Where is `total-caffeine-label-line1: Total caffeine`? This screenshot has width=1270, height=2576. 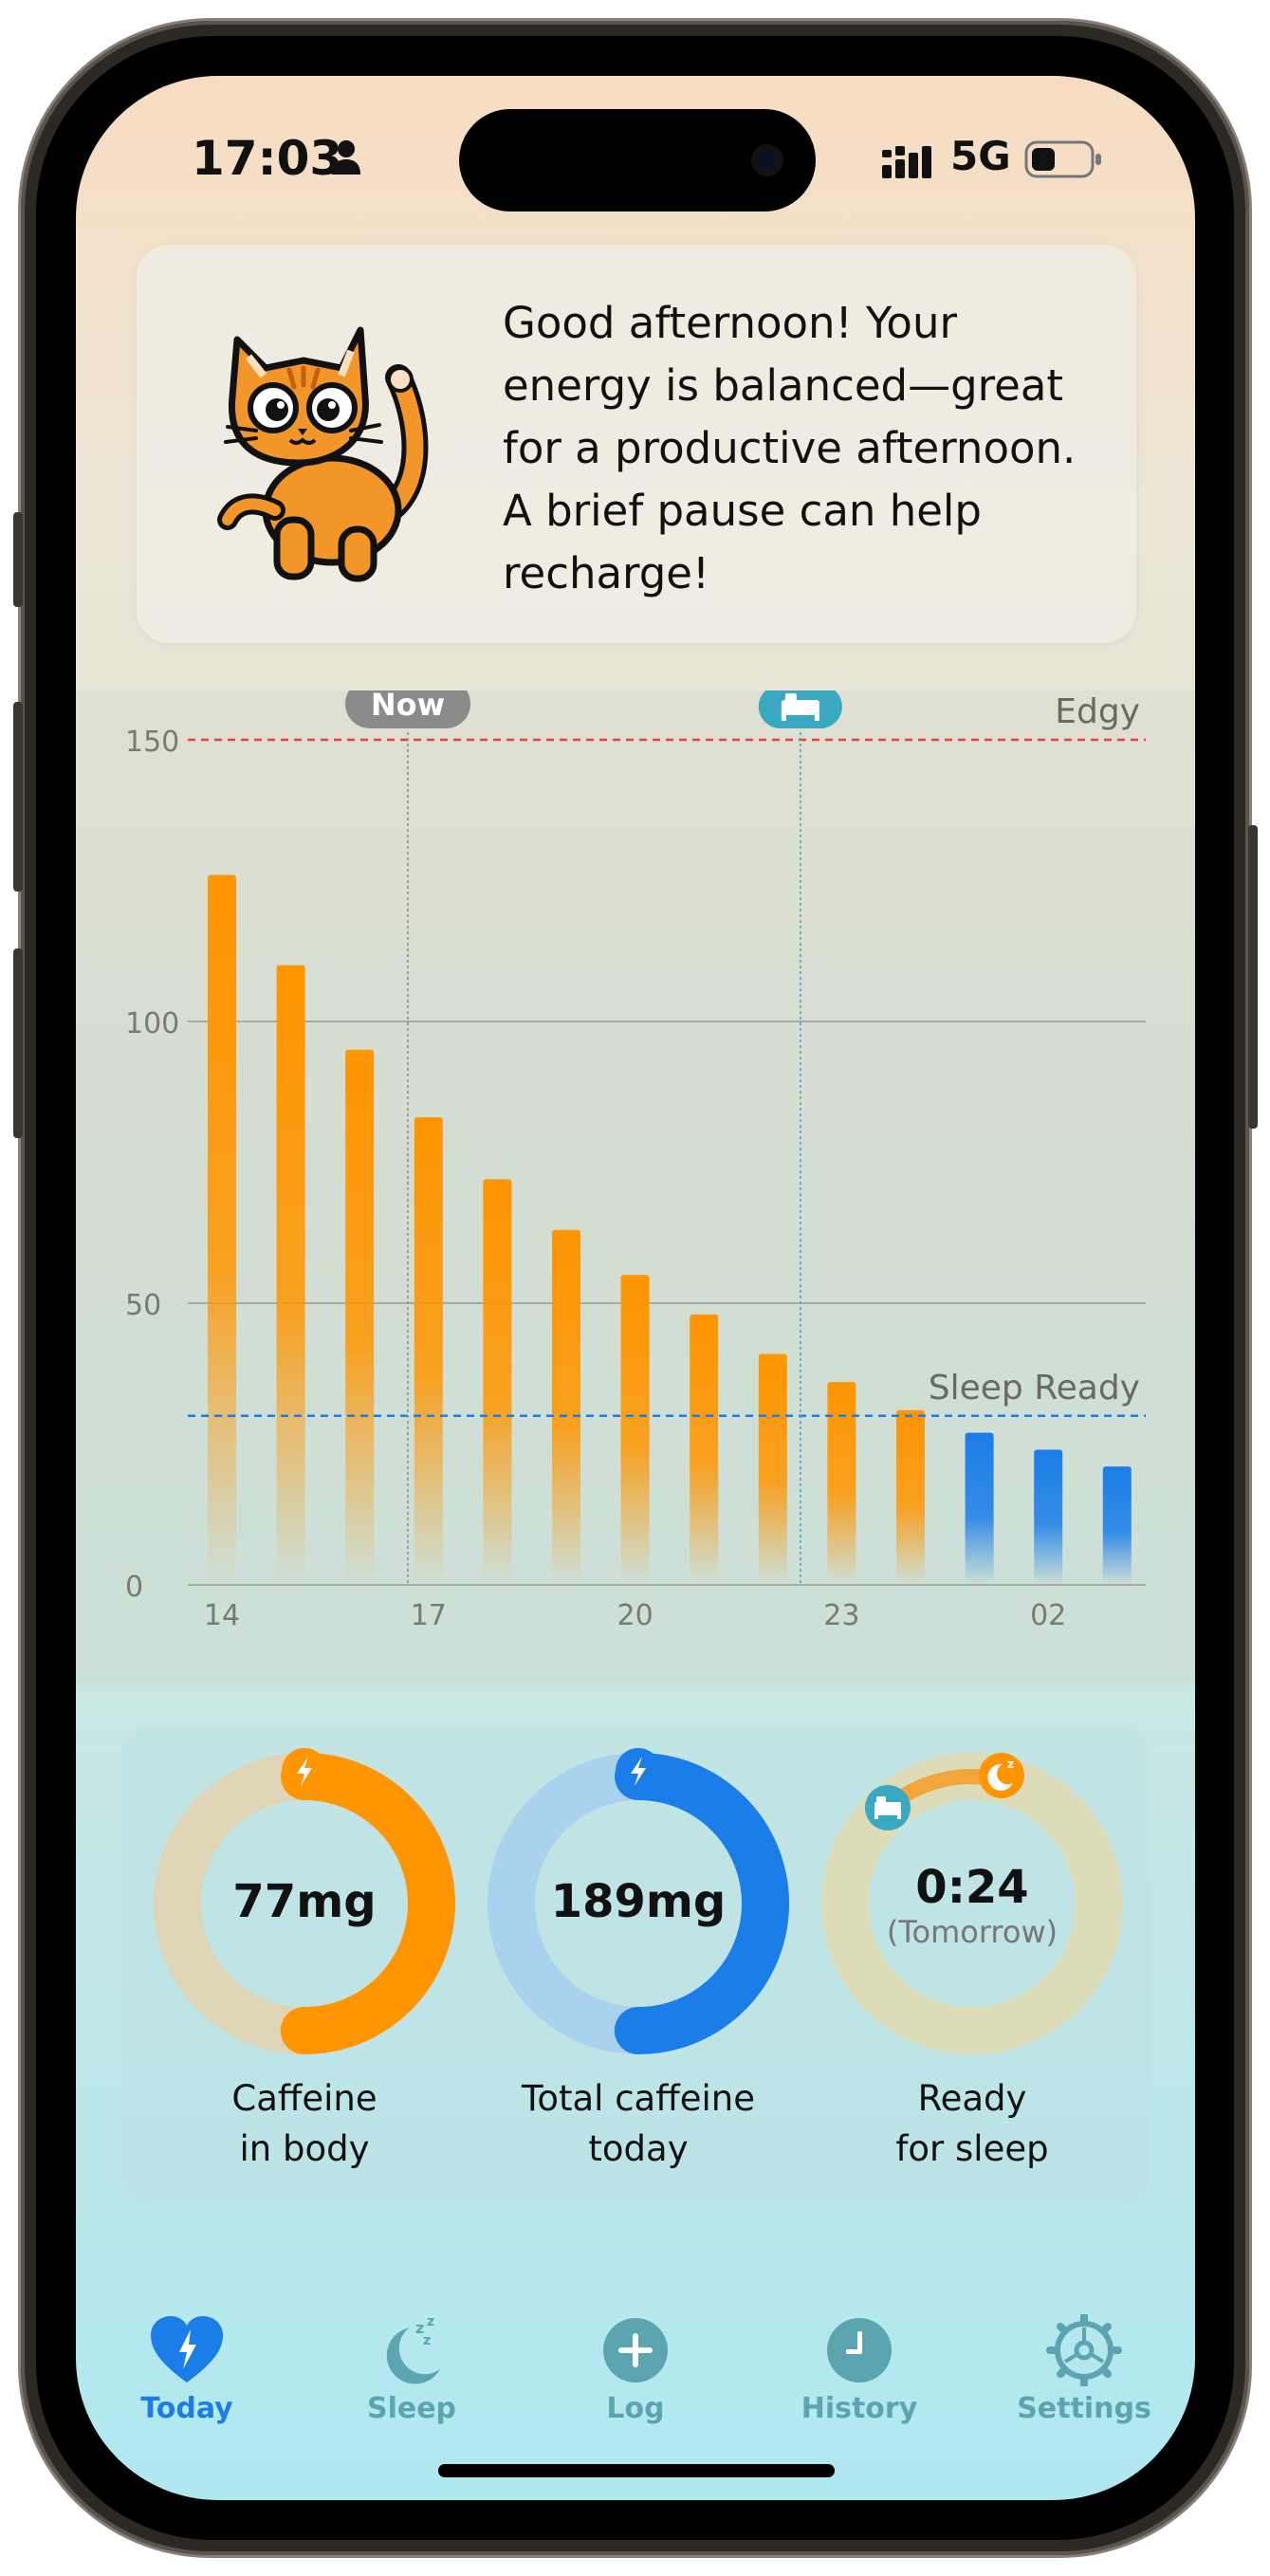
total-caffeine-label-line1: Total caffeine is located at coordinates (638, 2098).